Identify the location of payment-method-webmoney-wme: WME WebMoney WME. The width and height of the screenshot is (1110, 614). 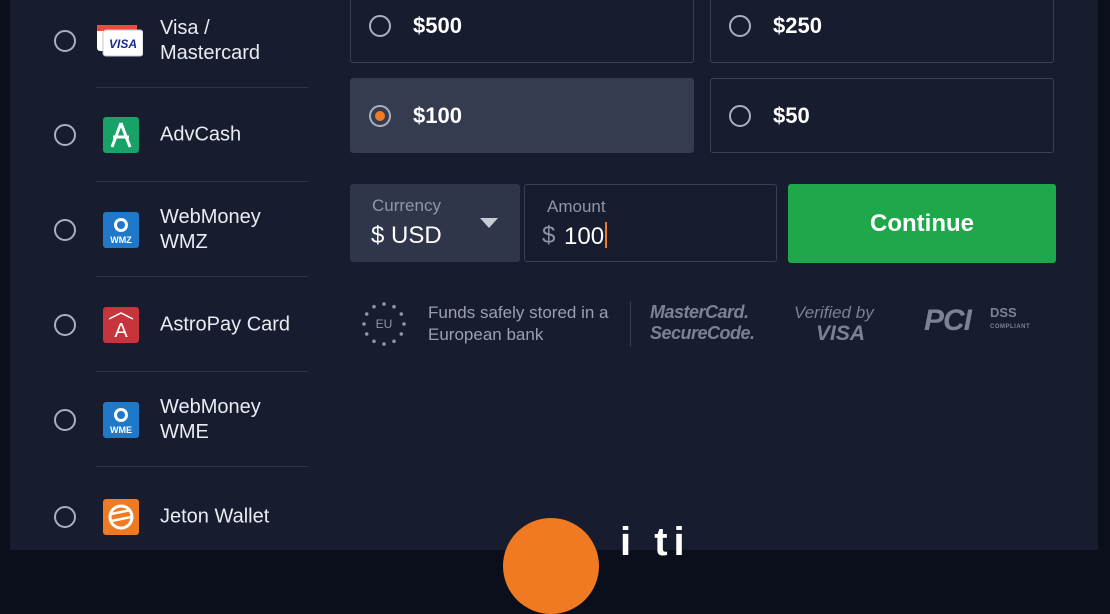
(165, 420).